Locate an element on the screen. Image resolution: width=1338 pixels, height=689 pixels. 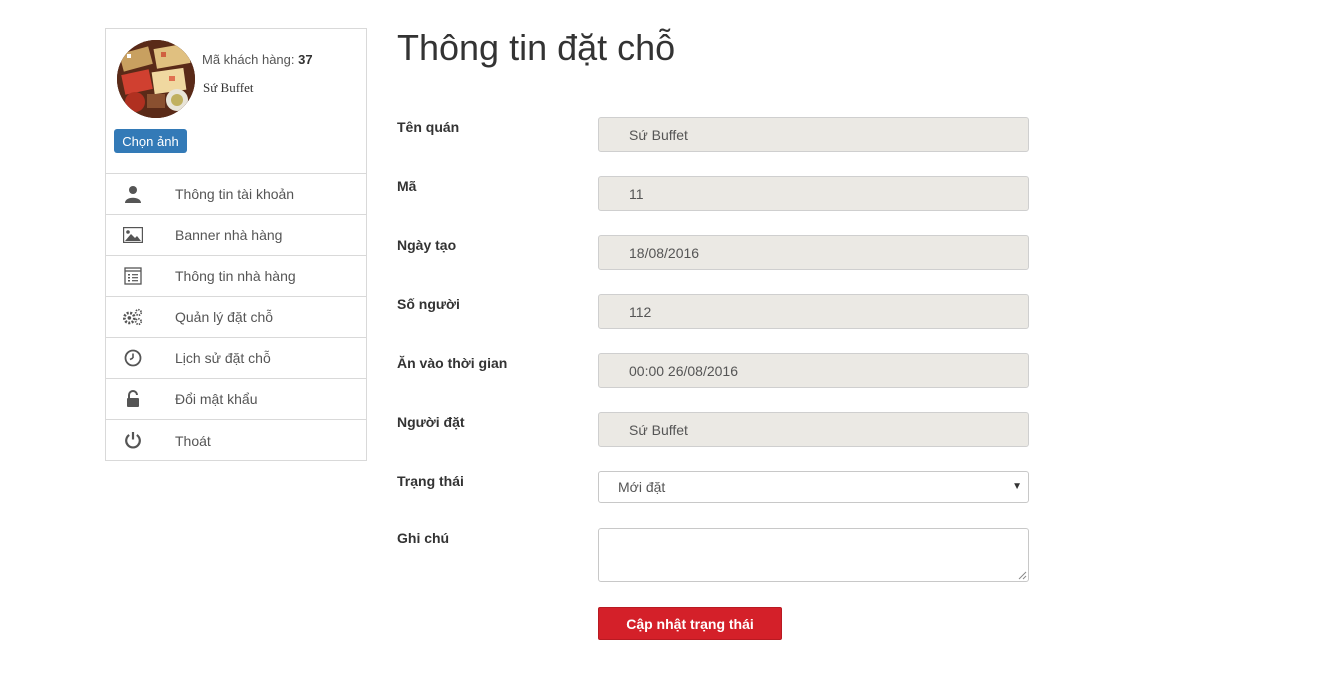
status-label: Trạng thái is located at coordinates (430, 481).